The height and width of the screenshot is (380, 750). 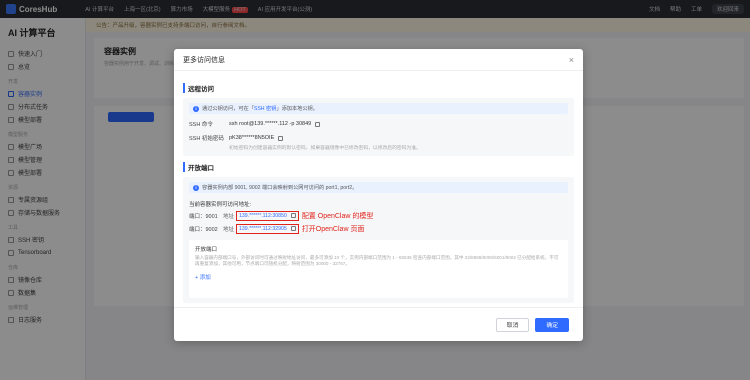 I want to click on remote-info-banner: i 通过公钥访问，可在「SSH 密钥」添加本地公钥。, so click(x=378, y=108).